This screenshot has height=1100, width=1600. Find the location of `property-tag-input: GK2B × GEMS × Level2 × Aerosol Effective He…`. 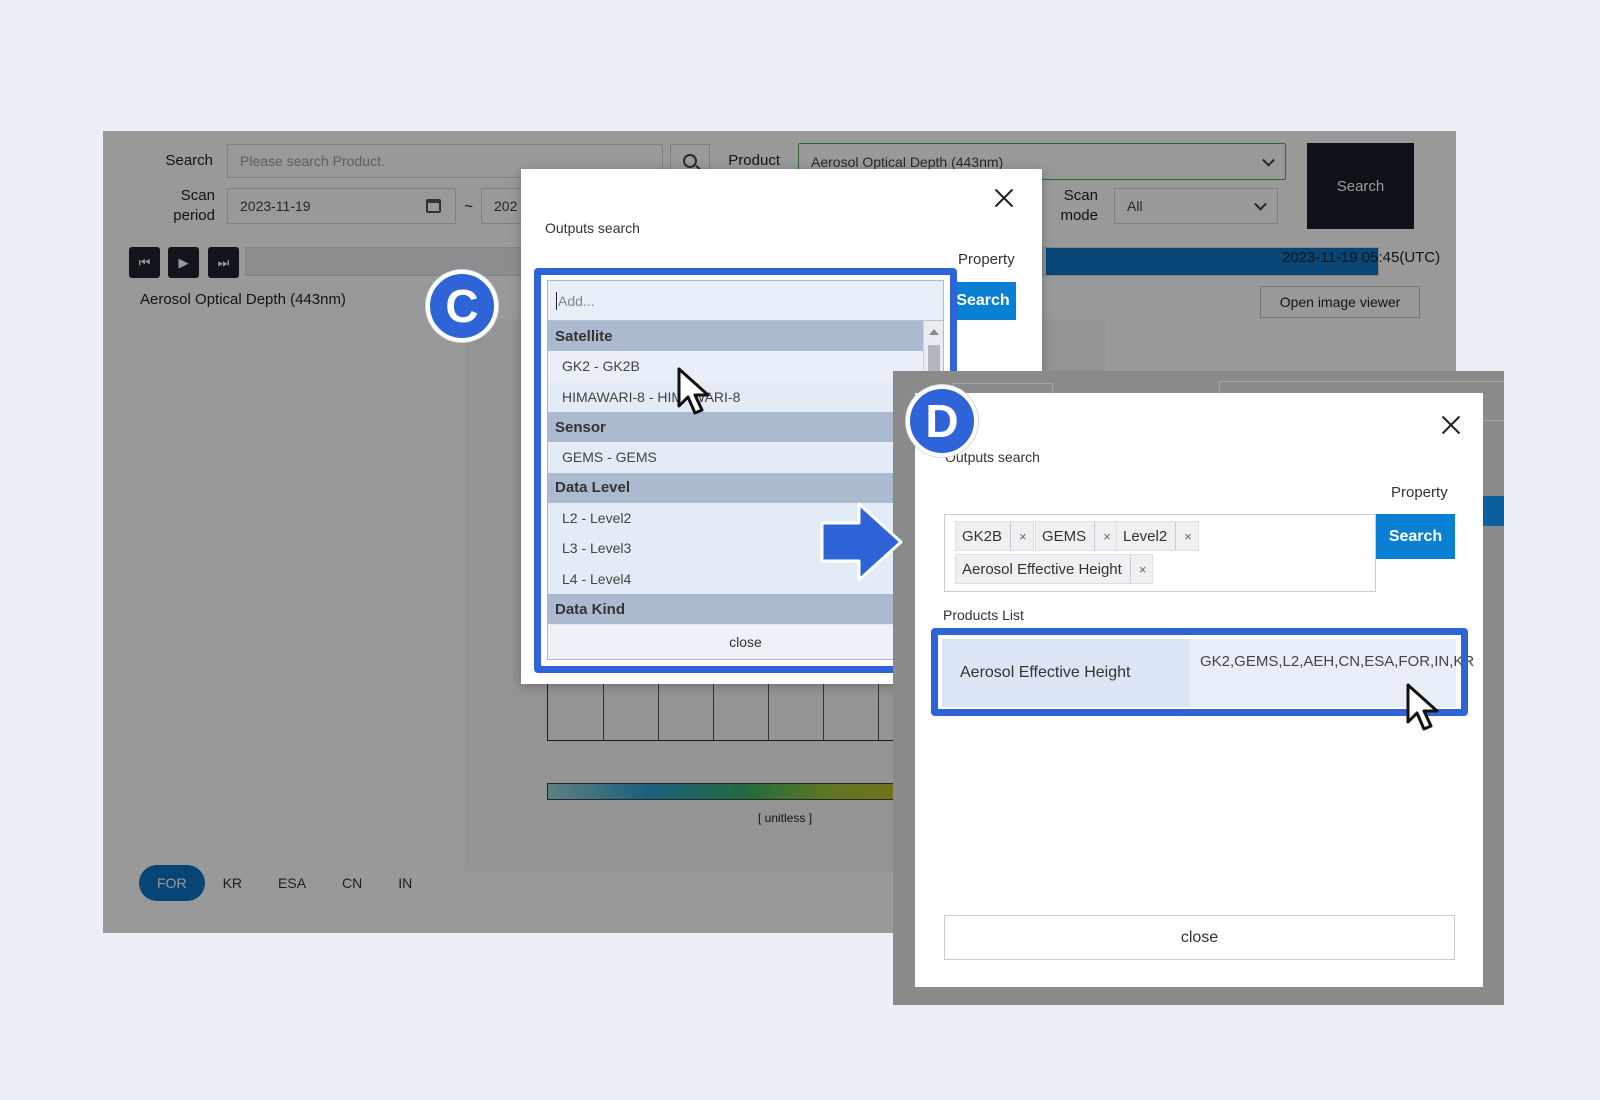

property-tag-input: GK2B × GEMS × Level2 × Aerosol Effective He… is located at coordinates (1160, 553).